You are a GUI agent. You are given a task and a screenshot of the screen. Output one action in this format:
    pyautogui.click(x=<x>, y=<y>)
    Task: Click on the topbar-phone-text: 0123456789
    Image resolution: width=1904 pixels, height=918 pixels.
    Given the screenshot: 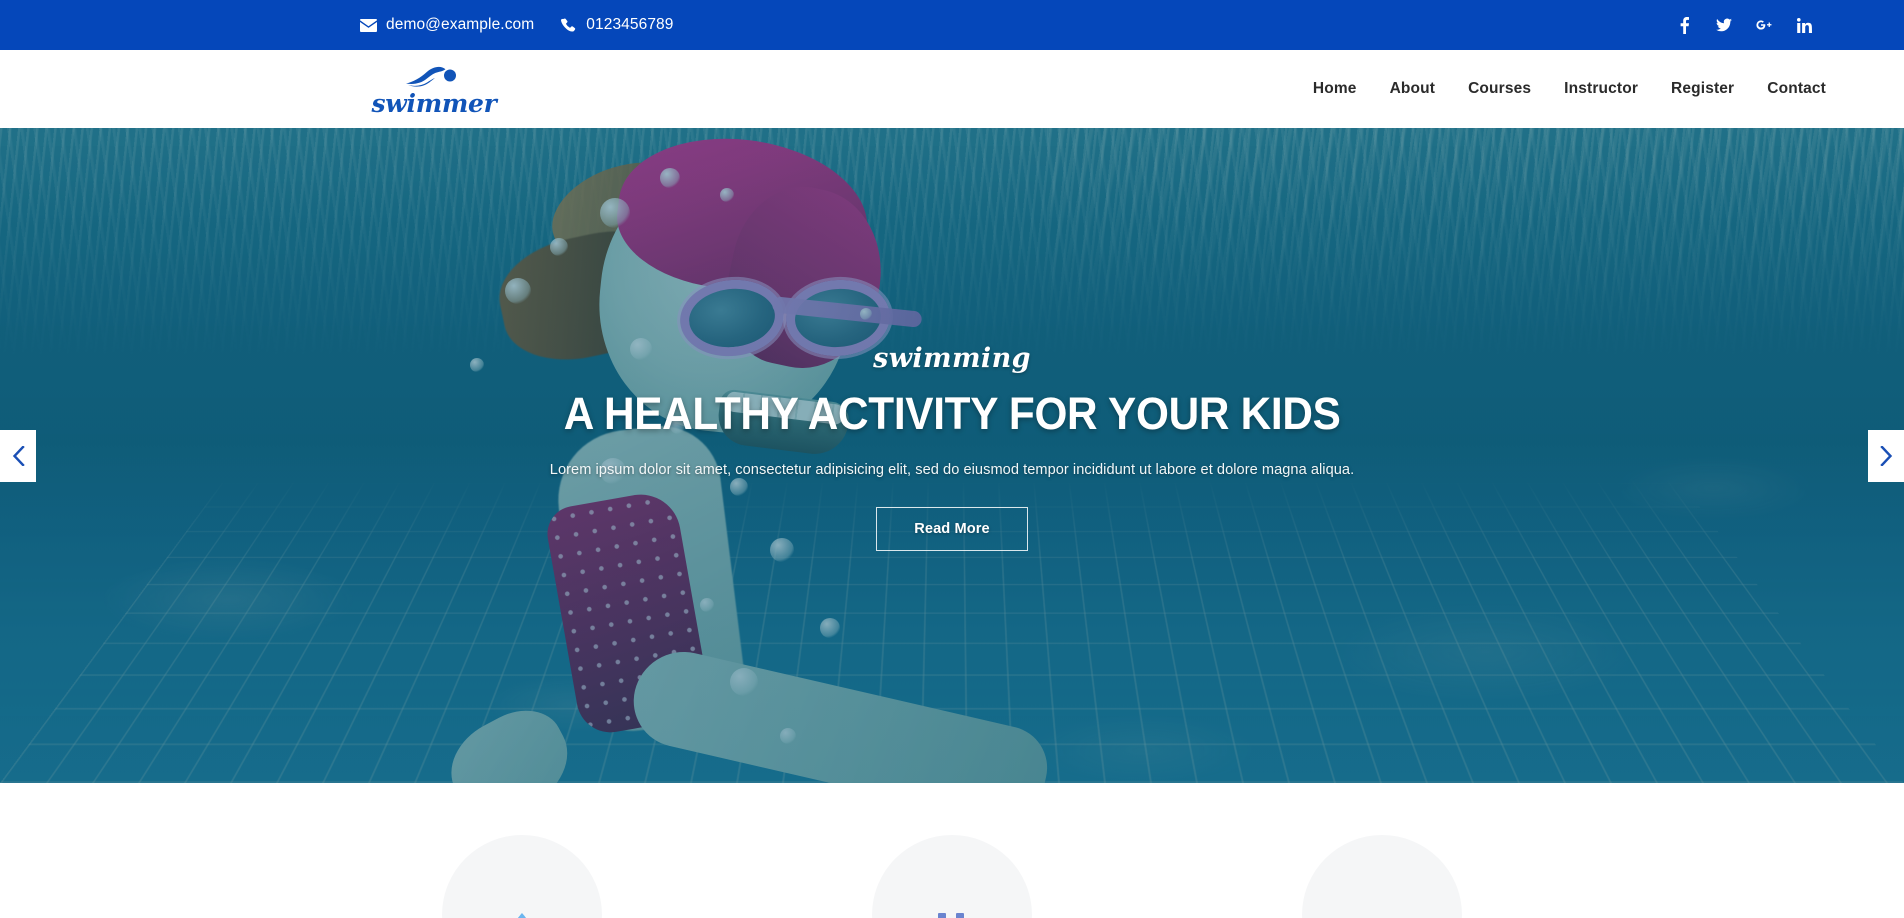 What is the action you would take?
    pyautogui.click(x=630, y=24)
    